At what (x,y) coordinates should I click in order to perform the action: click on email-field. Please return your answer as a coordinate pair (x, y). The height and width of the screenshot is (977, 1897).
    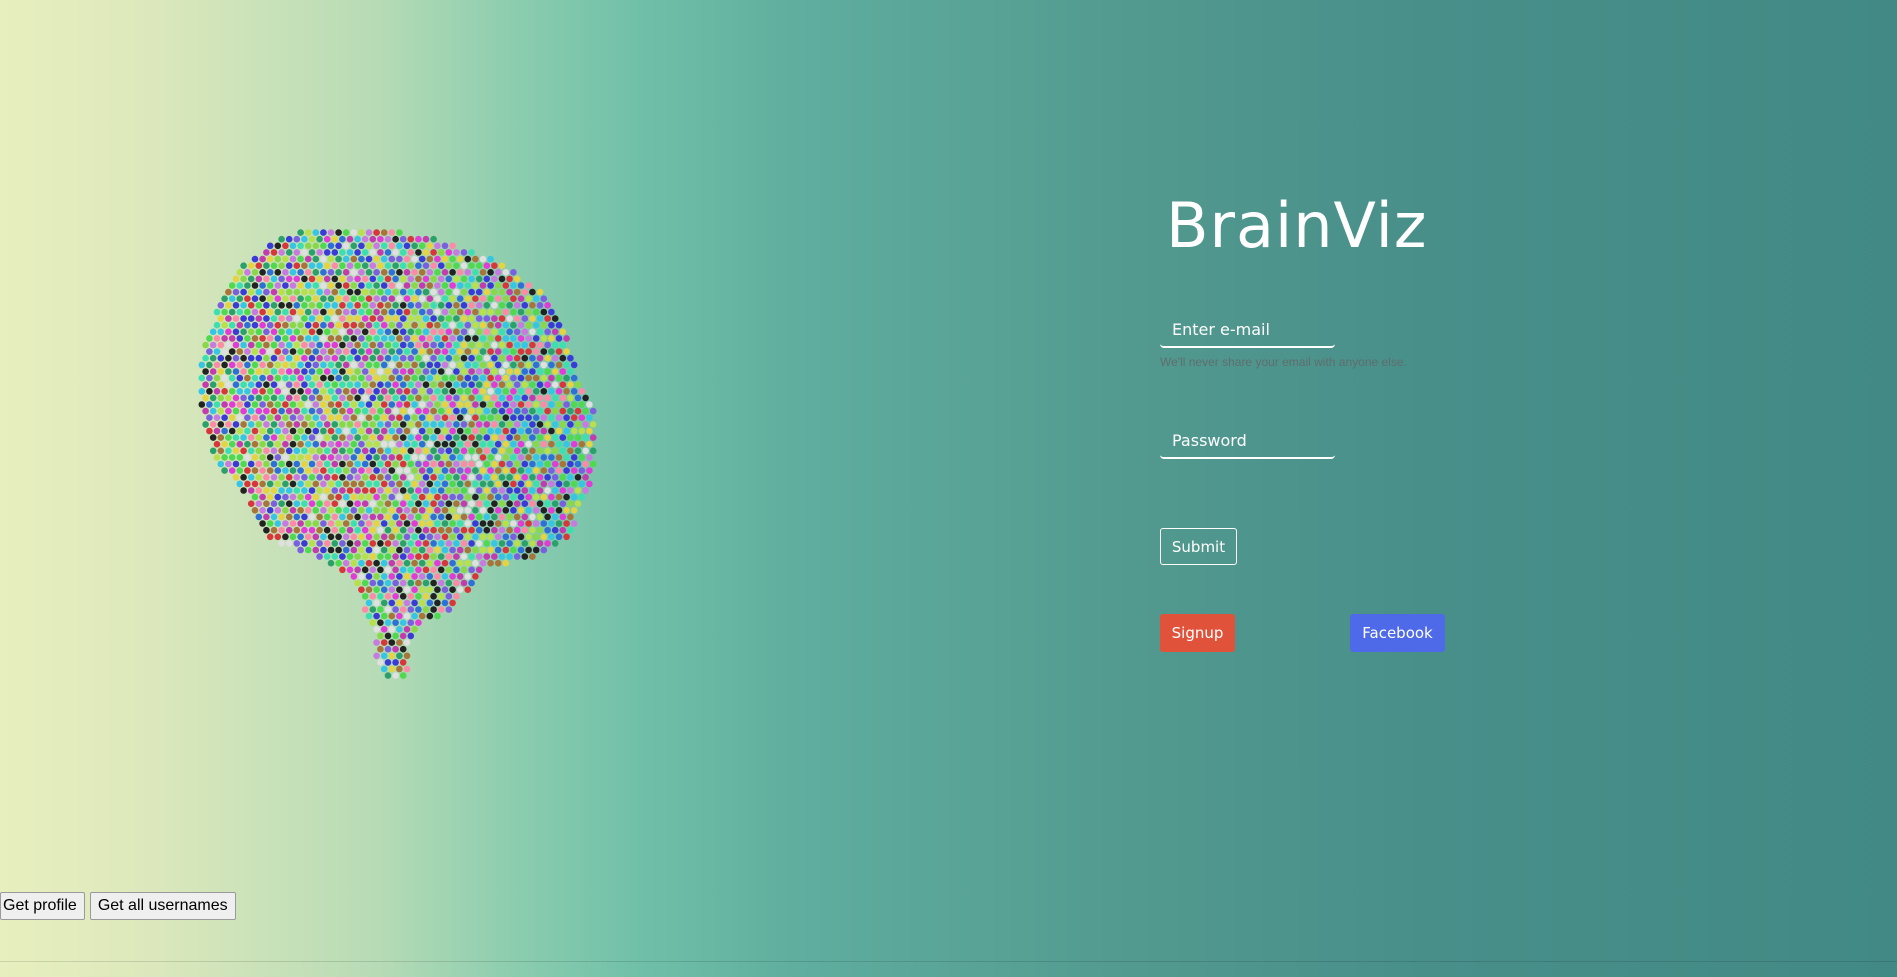
    Looking at the image, I should click on (1247, 330).